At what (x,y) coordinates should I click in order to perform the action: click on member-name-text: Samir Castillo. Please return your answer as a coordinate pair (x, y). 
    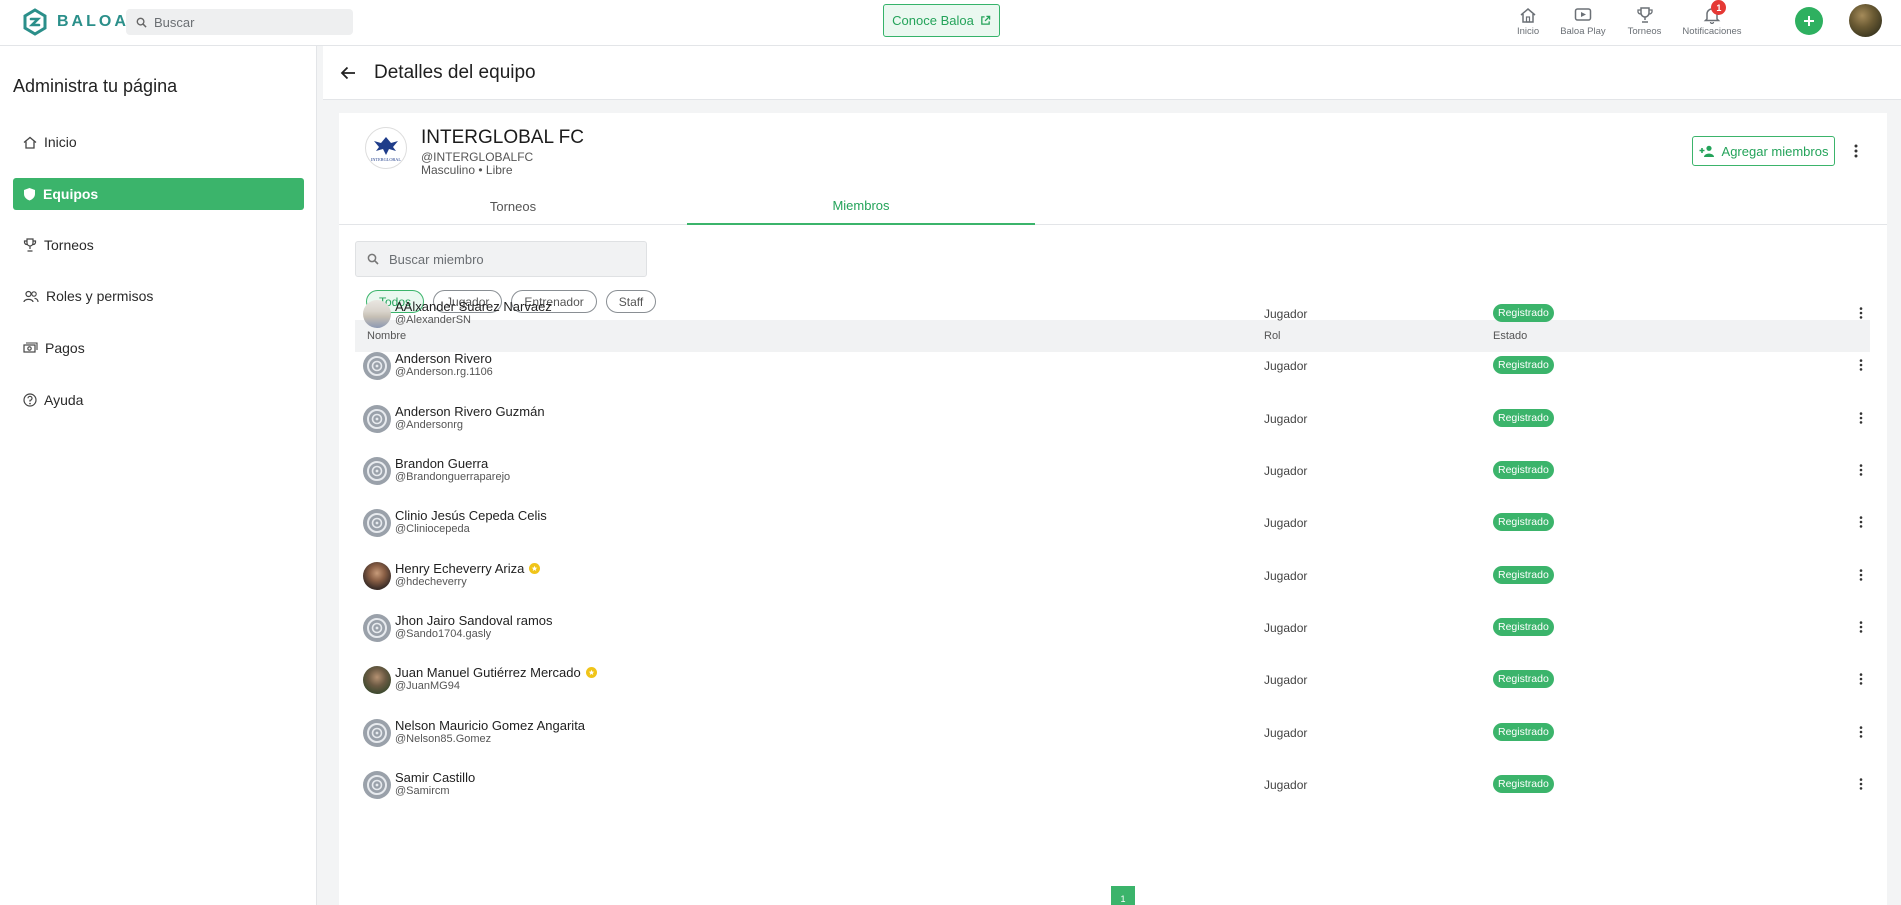
    Looking at the image, I should click on (435, 778).